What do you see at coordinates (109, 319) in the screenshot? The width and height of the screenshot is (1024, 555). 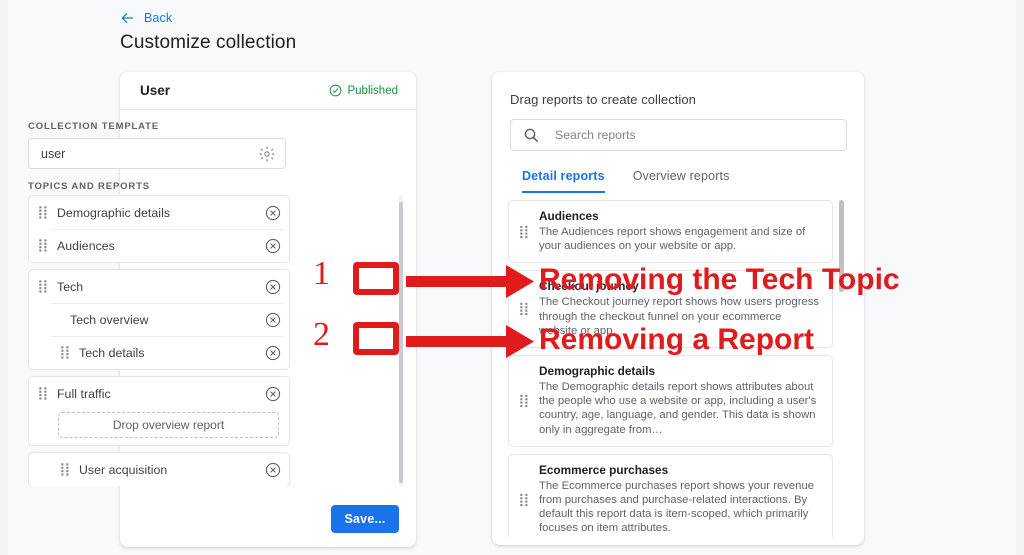 I see `topic-row-label: Tech overview` at bounding box center [109, 319].